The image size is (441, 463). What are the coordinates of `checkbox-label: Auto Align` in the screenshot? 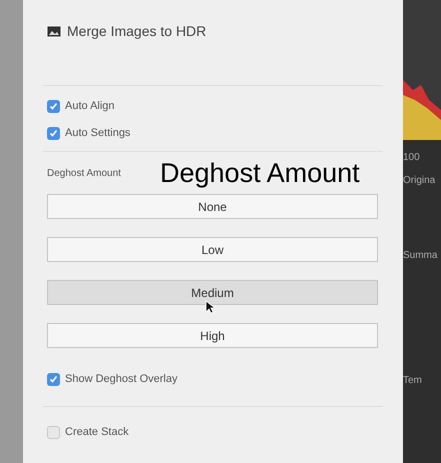 It's located at (90, 106).